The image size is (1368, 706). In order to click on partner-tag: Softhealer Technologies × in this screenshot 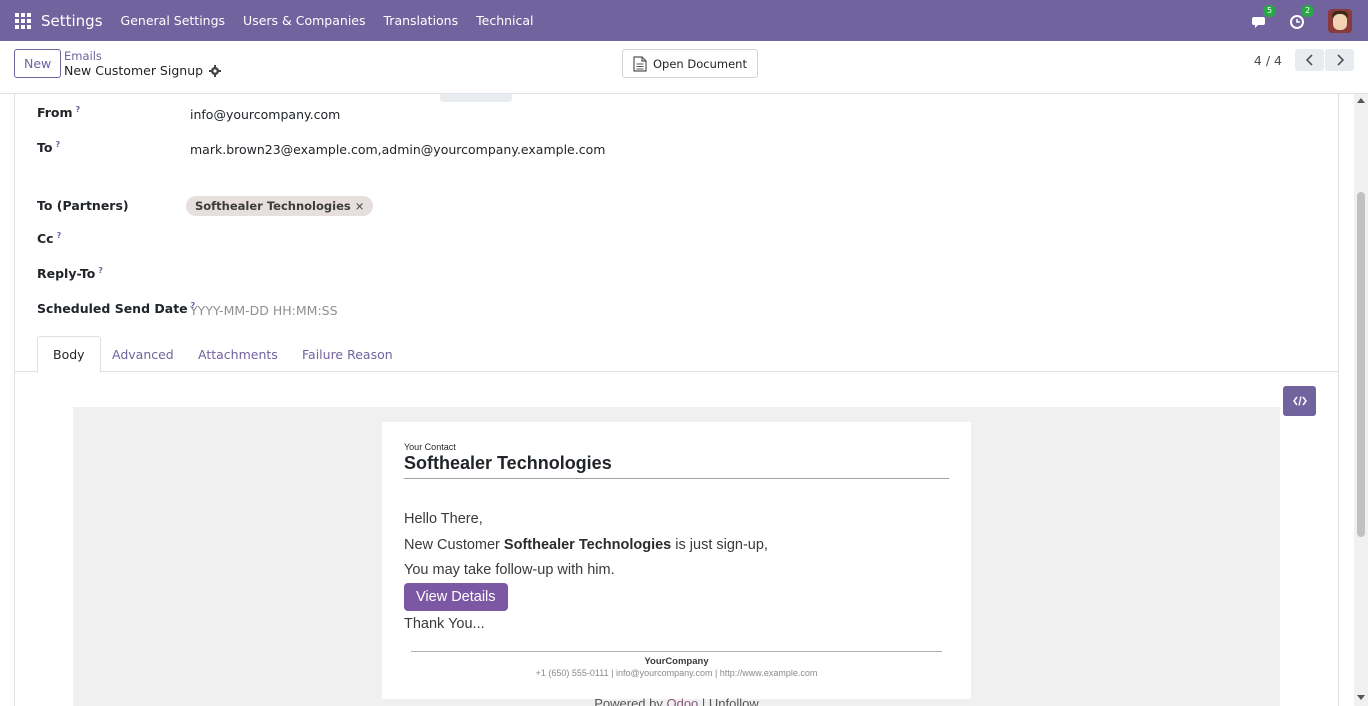, I will do `click(280, 206)`.